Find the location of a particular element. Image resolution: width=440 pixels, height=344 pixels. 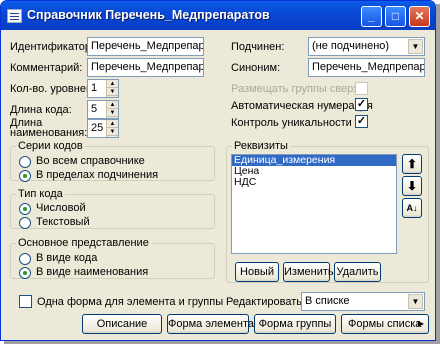

comment-label: Комментарий: is located at coordinates (46, 68).